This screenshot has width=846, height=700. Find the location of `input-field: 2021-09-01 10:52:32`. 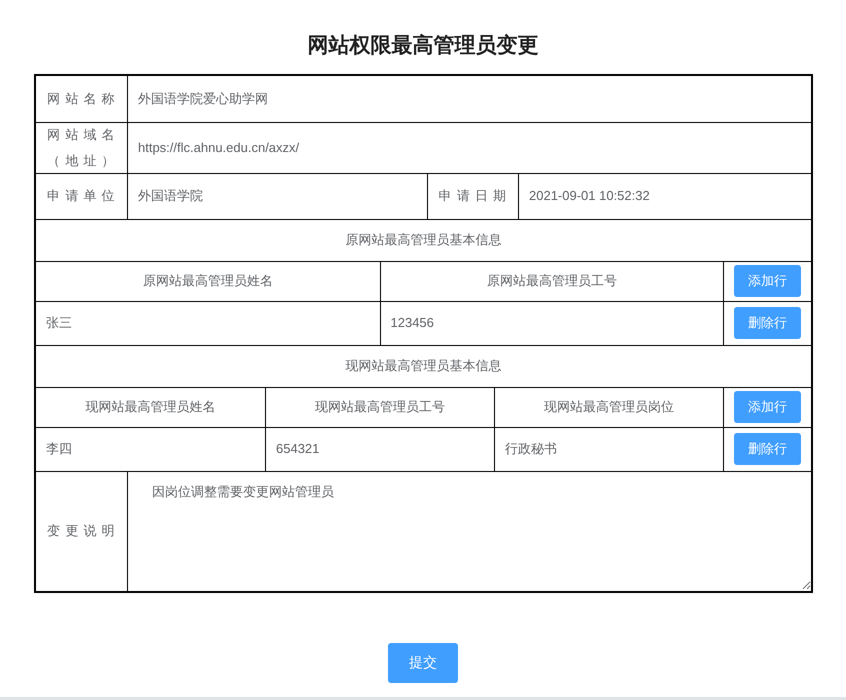

input-field: 2021-09-01 10:52:32 is located at coordinates (665, 196).